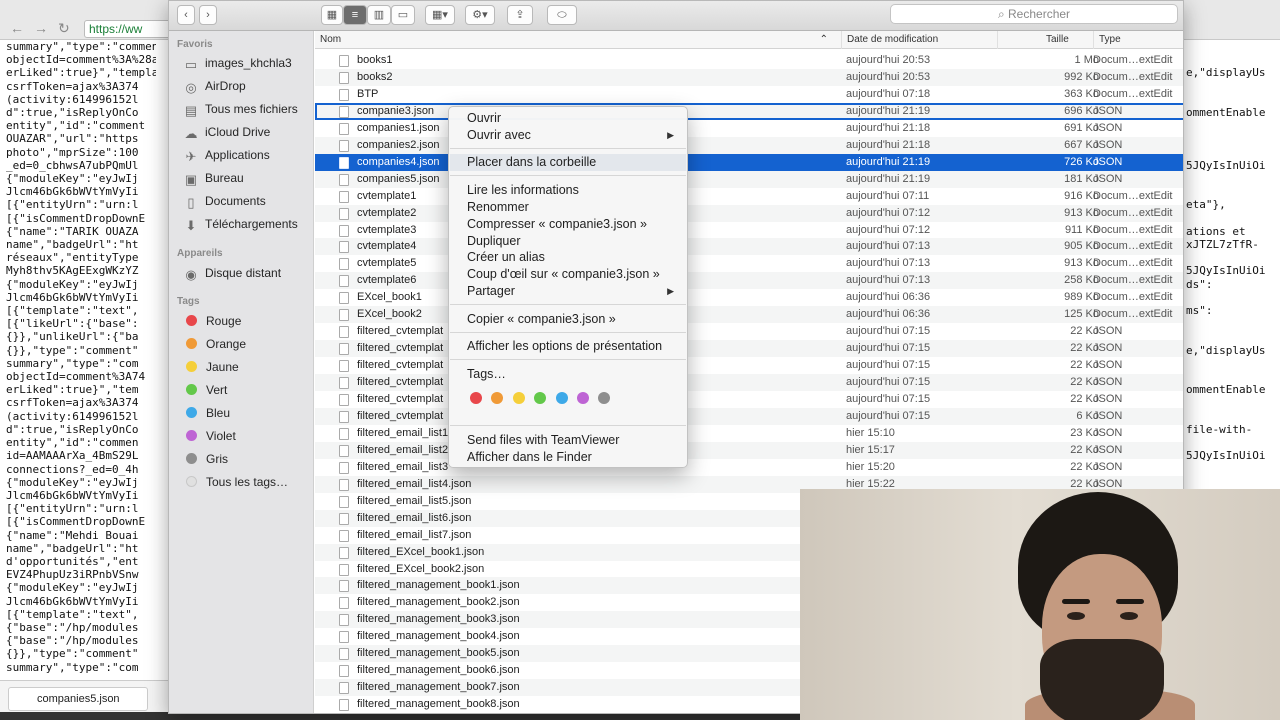 The height and width of the screenshot is (720, 1280). What do you see at coordinates (1138, 40) in the screenshot?
I see `column-header-kind: Type` at bounding box center [1138, 40].